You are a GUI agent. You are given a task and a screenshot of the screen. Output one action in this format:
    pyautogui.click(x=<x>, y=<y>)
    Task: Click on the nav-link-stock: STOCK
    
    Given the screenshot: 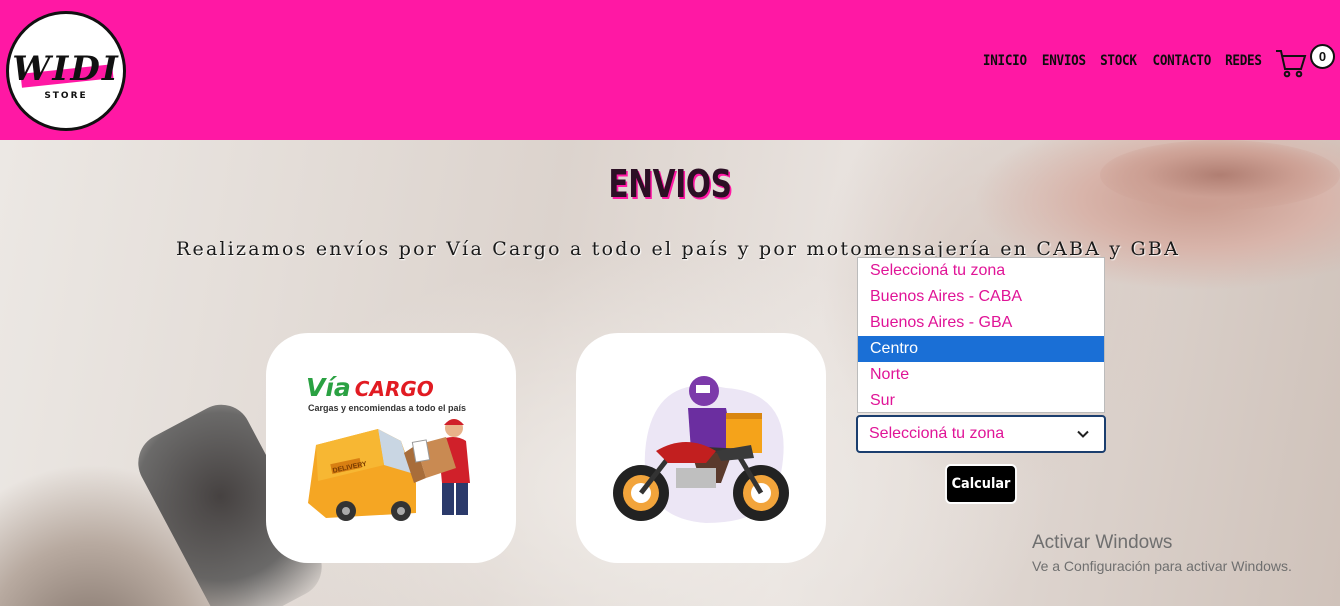 What is the action you would take?
    pyautogui.click(x=1118, y=61)
    